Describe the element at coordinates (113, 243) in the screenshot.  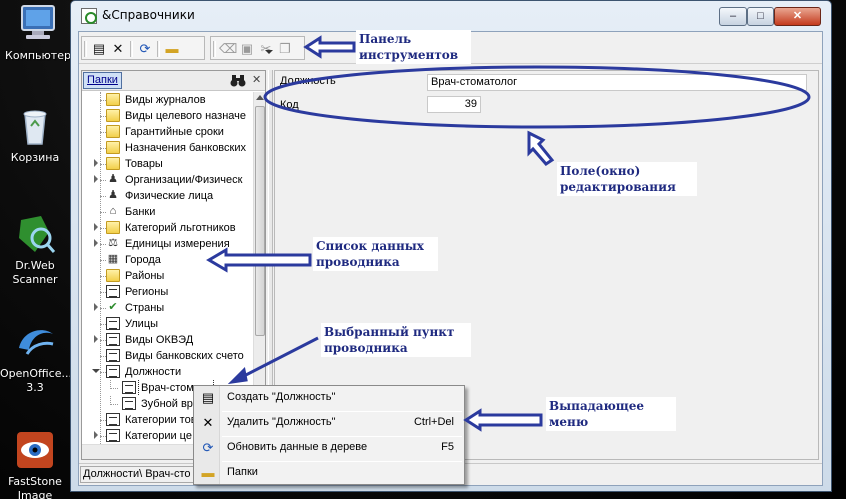
I see `scales-icon: ⚖` at that location.